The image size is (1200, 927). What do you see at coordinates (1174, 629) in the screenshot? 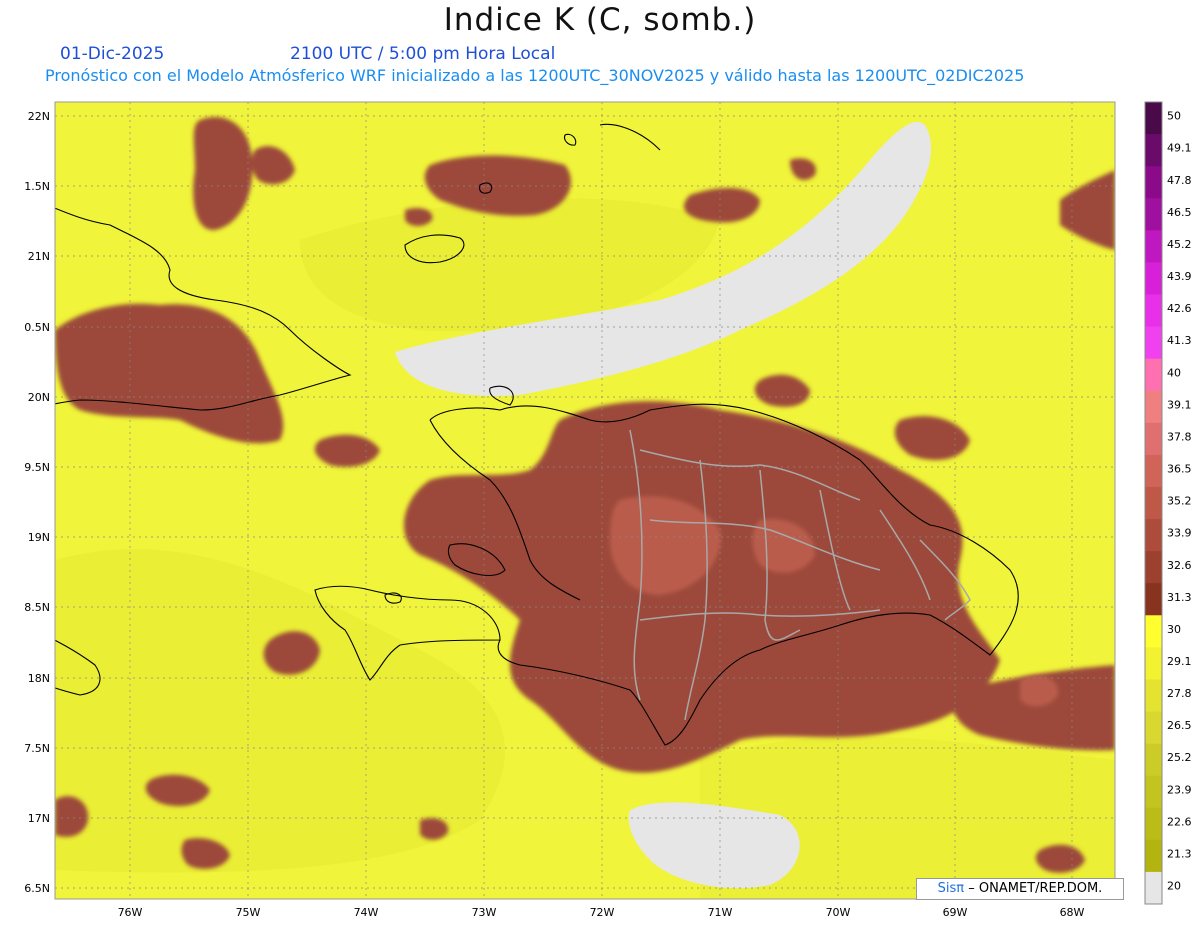
I see `colorbar-label: 30` at bounding box center [1174, 629].